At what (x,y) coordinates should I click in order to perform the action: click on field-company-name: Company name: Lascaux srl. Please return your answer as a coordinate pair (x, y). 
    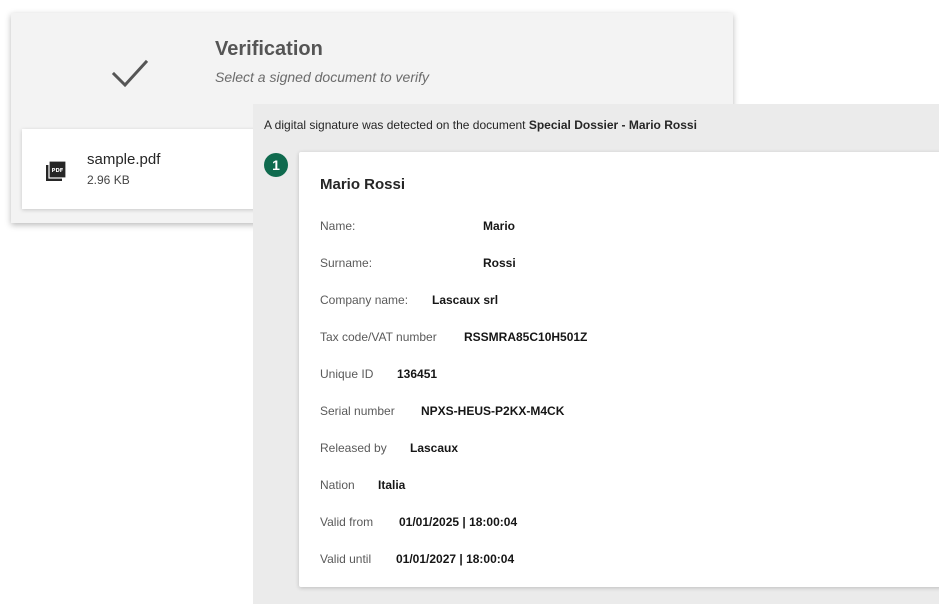
    Looking at the image, I should click on (409, 300).